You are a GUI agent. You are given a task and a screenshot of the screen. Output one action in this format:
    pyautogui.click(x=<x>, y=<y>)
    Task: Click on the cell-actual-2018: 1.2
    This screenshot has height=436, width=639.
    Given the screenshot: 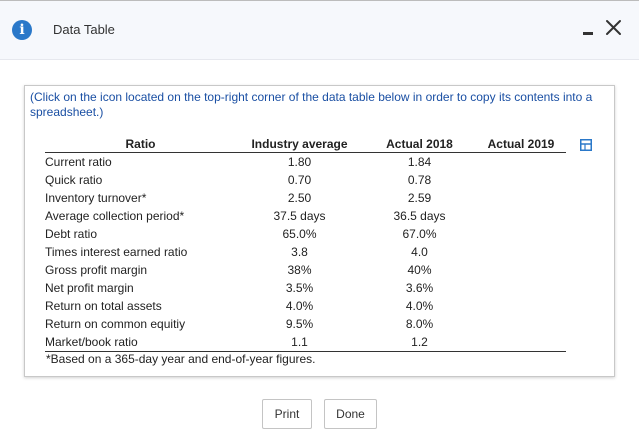 What is the action you would take?
    pyautogui.click(x=419, y=342)
    